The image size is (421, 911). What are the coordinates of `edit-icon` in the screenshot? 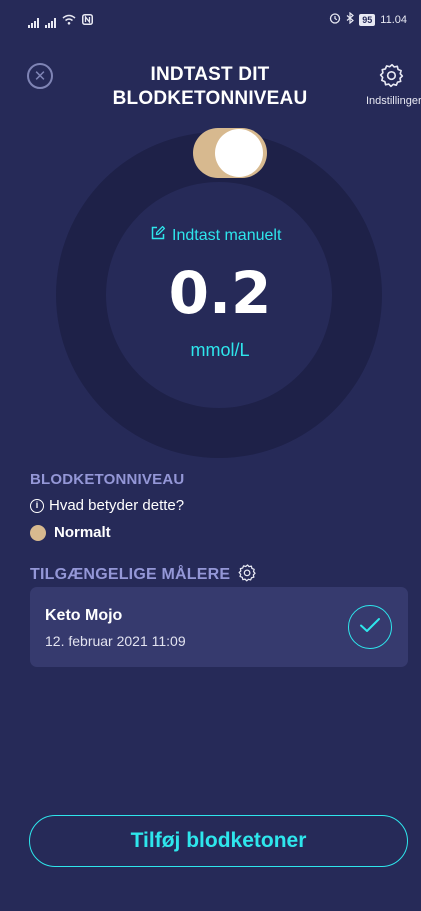 It's located at (158, 235).